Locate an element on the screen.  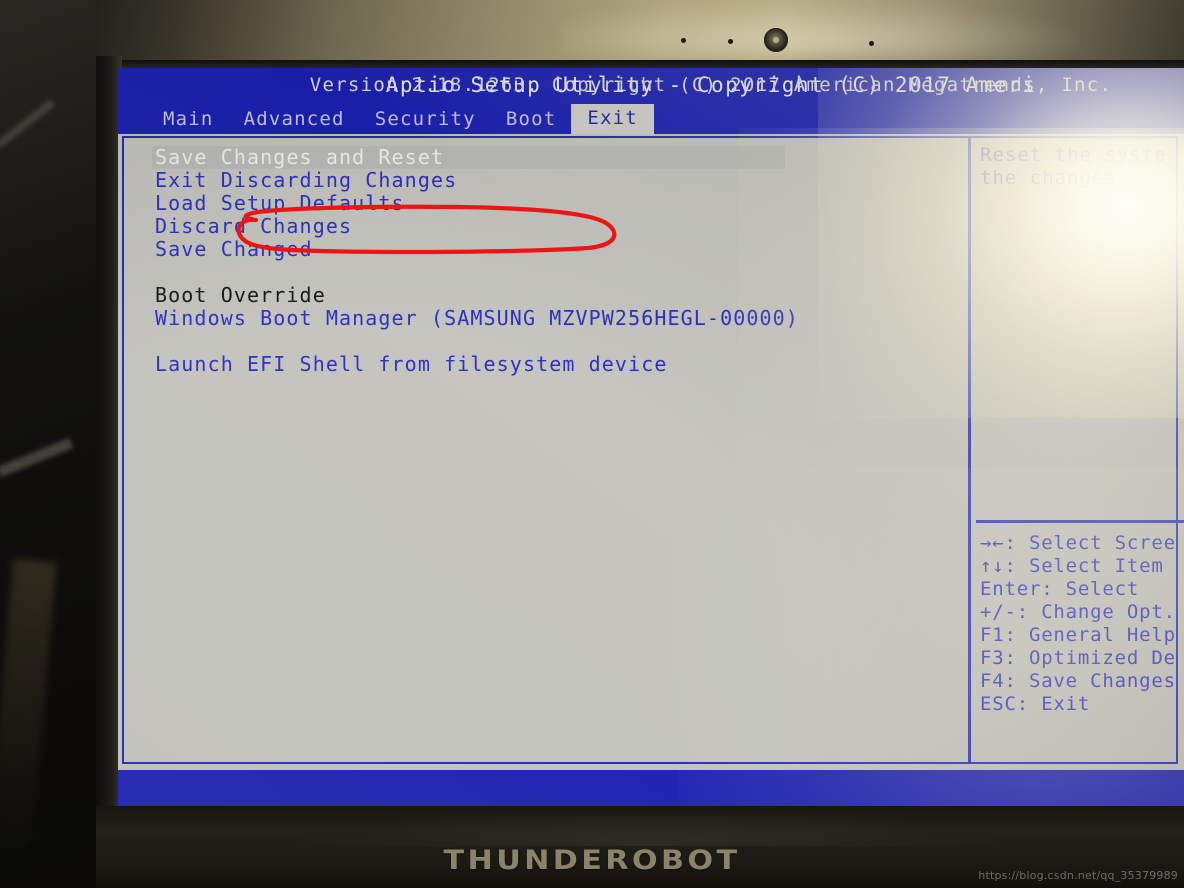
legend-esc-exit: ESC: Exit is located at coordinates (1035, 704).